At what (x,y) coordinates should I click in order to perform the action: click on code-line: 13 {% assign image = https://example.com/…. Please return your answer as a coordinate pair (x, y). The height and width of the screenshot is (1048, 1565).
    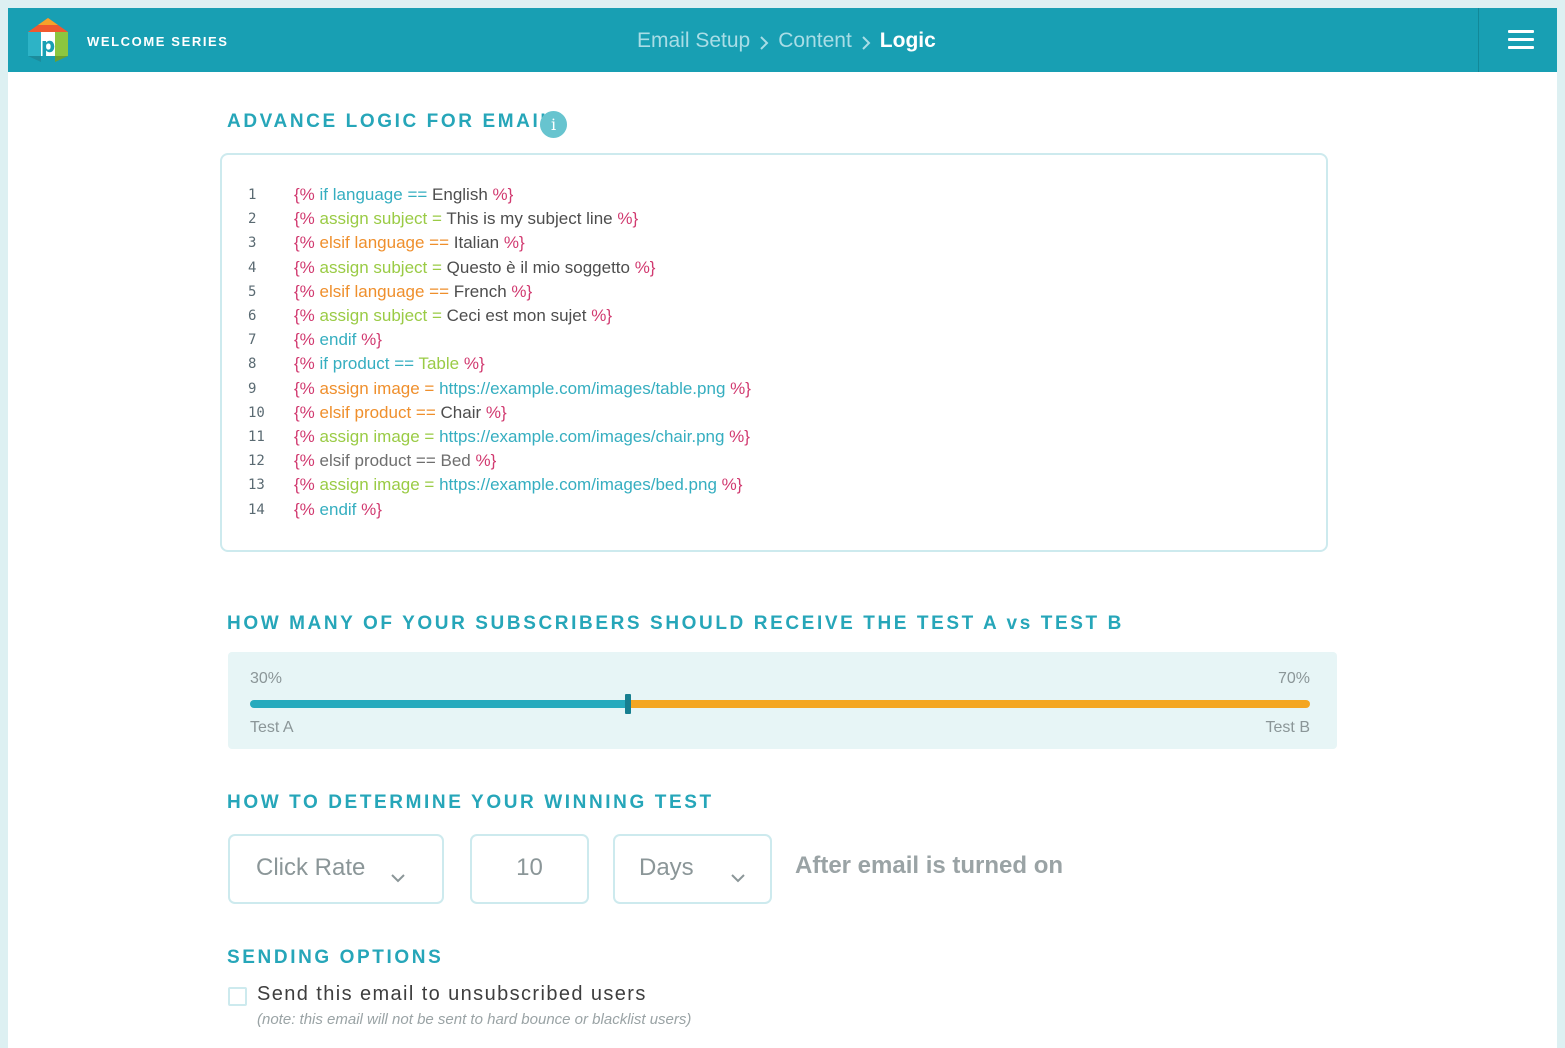
    Looking at the image, I should click on (772, 485).